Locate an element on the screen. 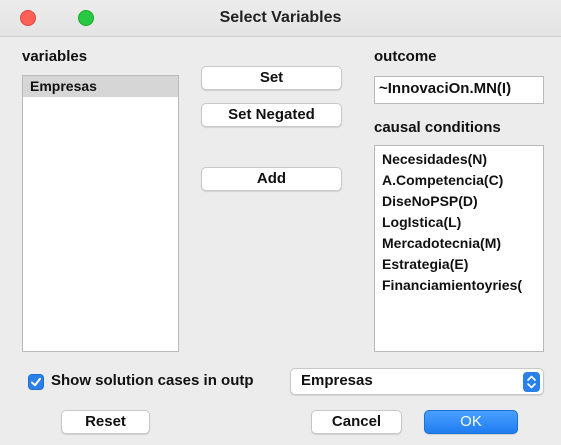  condition-item: Estrategia(E) is located at coordinates (459, 264).